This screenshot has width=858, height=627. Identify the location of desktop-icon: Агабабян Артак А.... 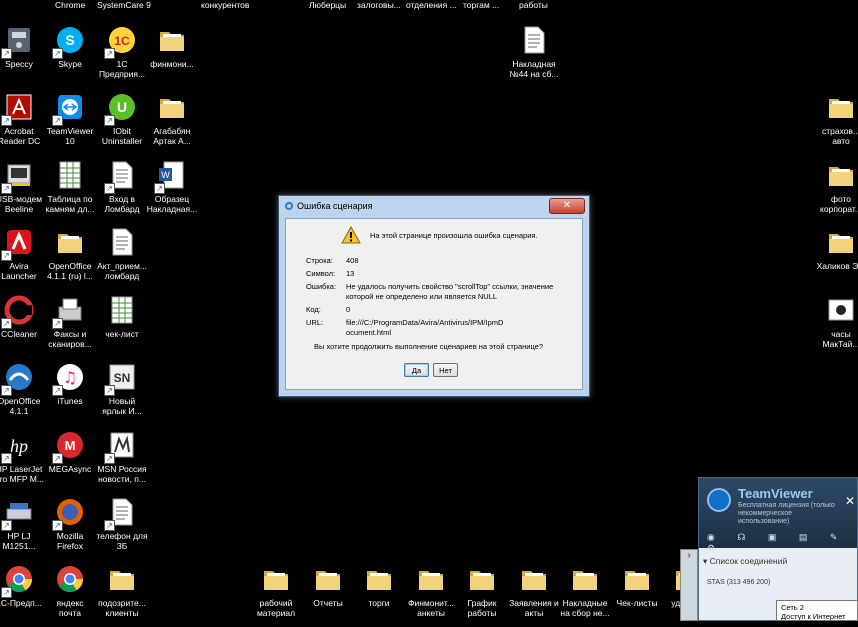
(172, 122).